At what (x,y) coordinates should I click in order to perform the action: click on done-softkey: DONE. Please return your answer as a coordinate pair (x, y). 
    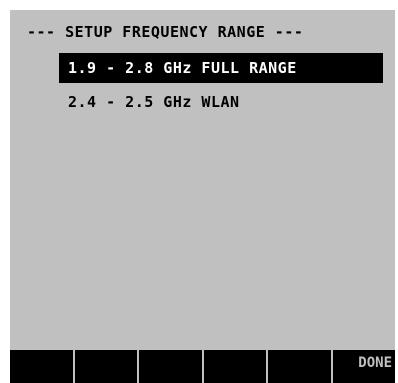
    Looking at the image, I should click on (363, 366).